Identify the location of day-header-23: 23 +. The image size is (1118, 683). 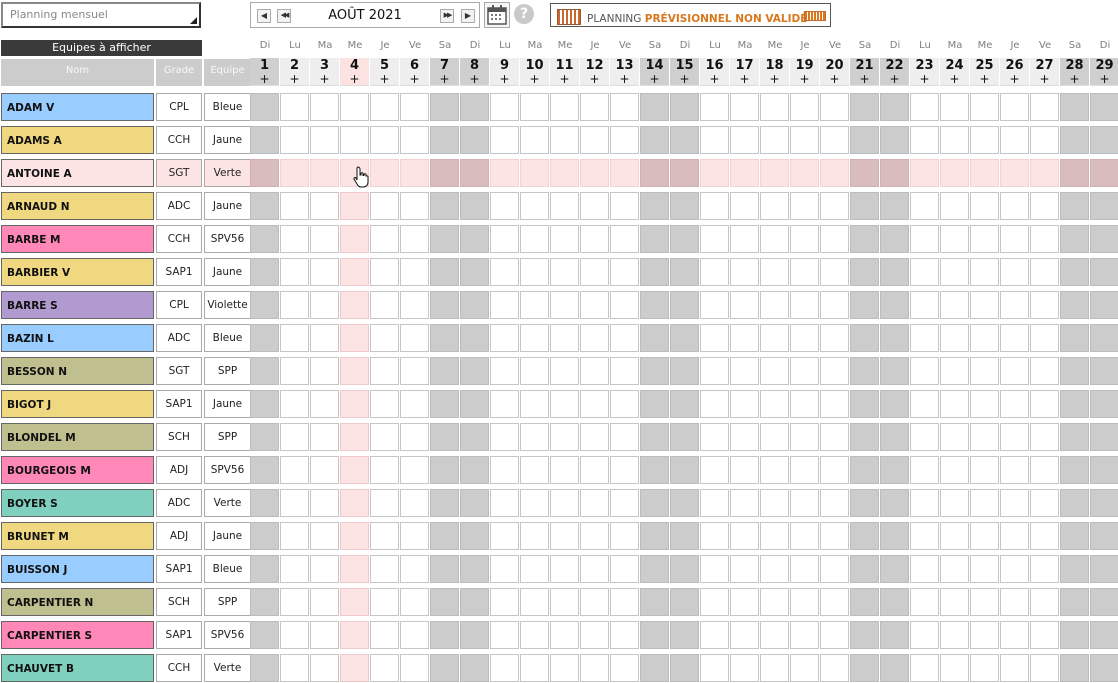
(924, 72).